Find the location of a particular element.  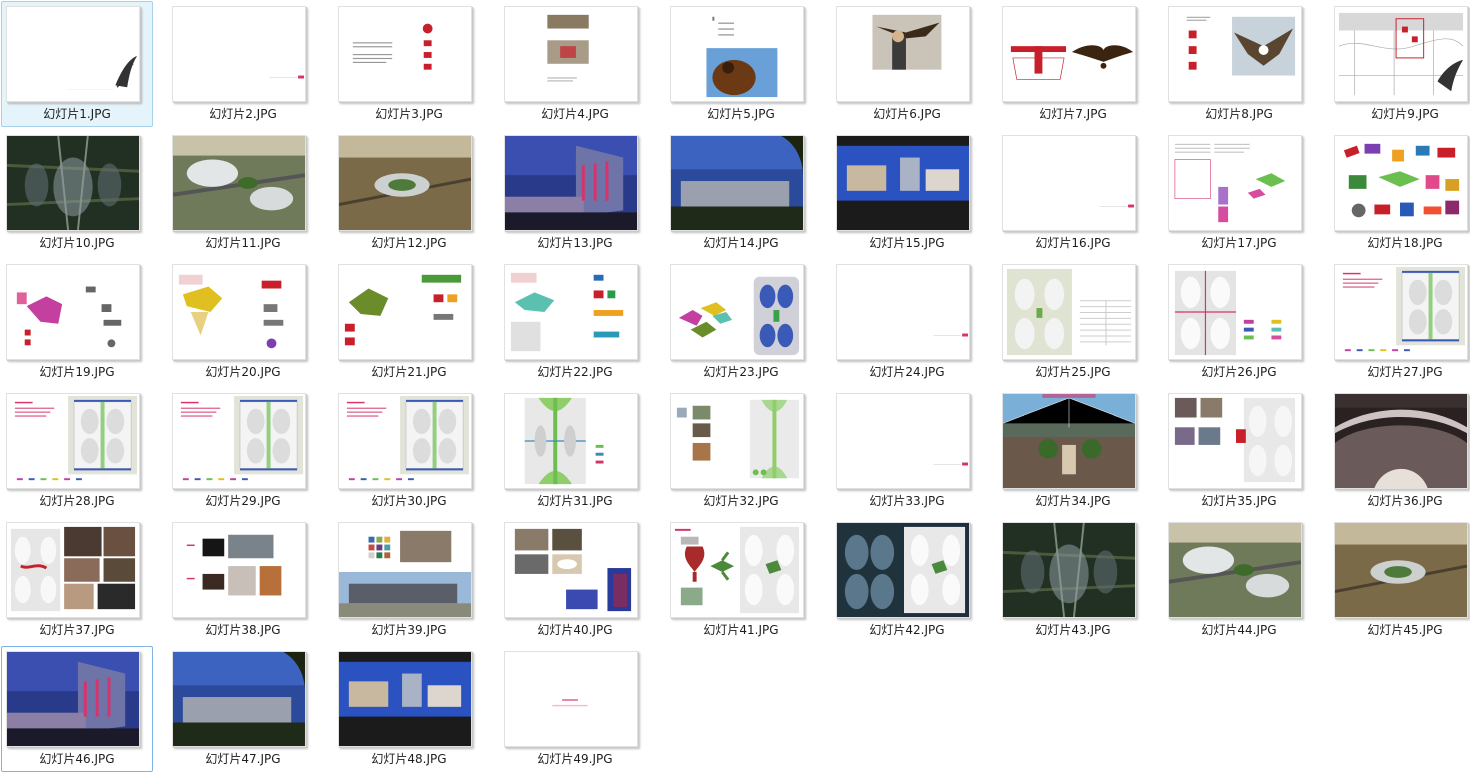

file-item: 幻灯片19.JPG is located at coordinates (77, 322).